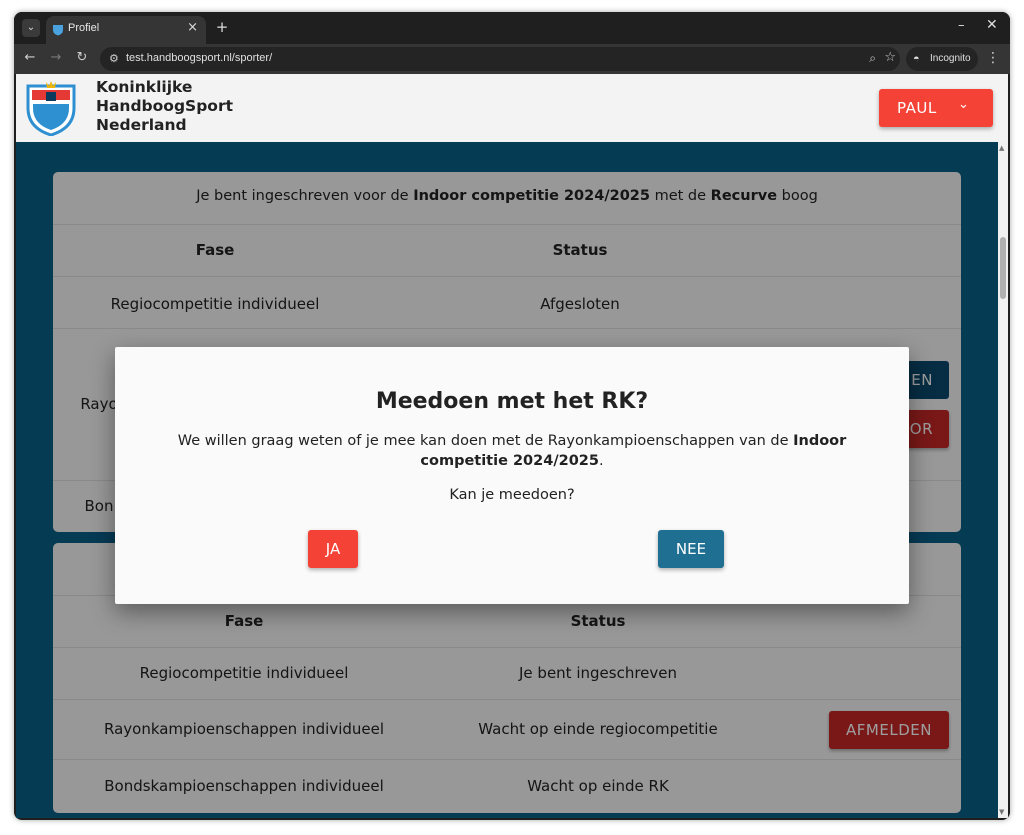 The width and height of the screenshot is (1024, 835). Describe the element at coordinates (691, 549) in the screenshot. I see `no-button: NEE` at that location.